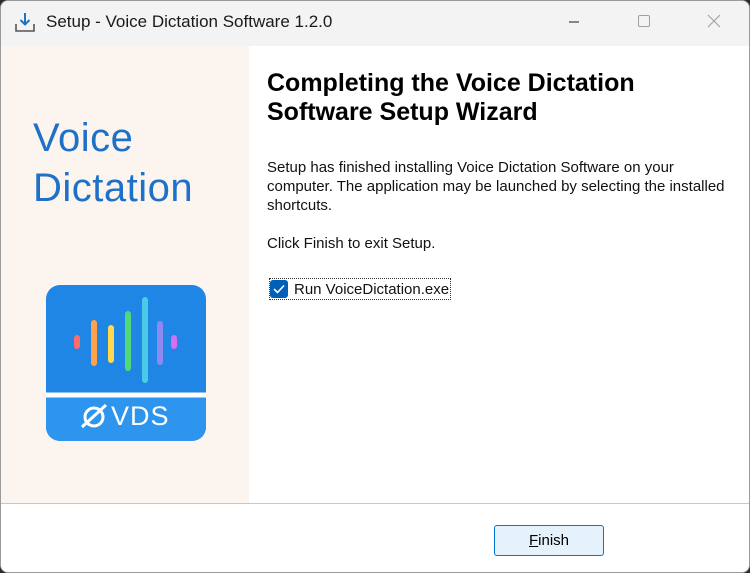 The height and width of the screenshot is (573, 750). Describe the element at coordinates (279, 289) in the screenshot. I see `checkbox-checked-icon` at that location.